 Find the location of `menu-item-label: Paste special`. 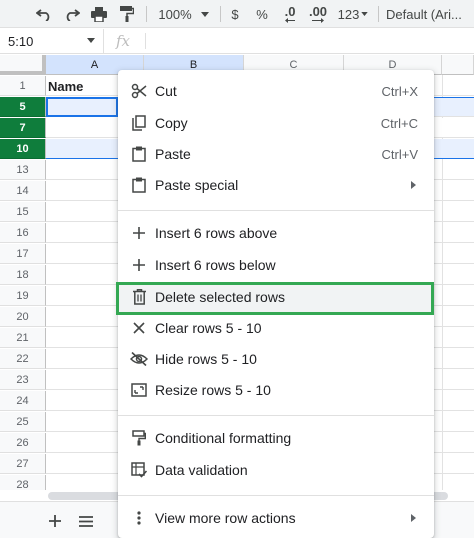

menu-item-label: Paste special is located at coordinates (197, 185).